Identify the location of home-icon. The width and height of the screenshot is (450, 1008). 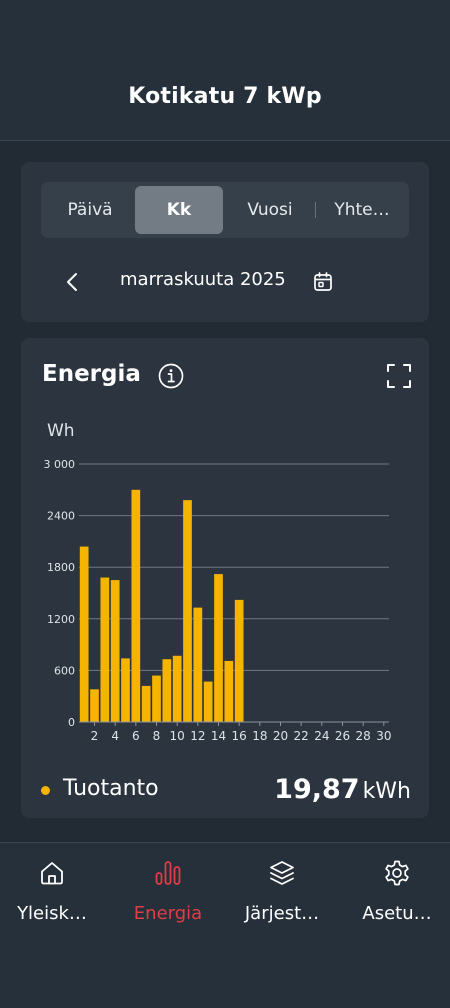
(52, 873).